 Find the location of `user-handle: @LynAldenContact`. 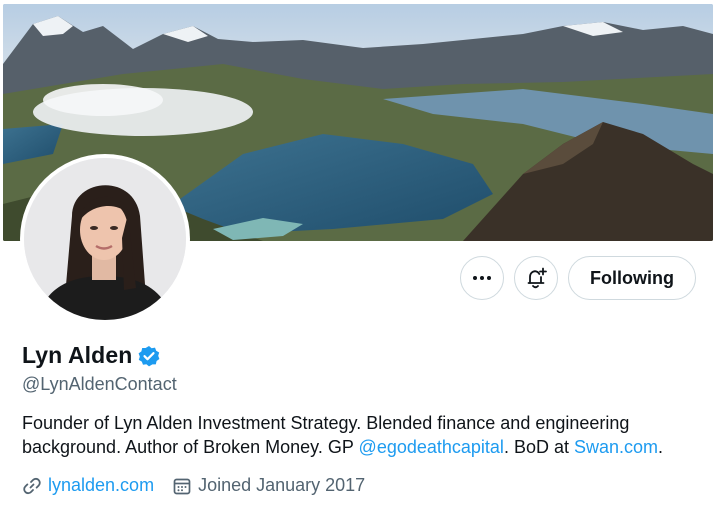

user-handle: @LynAldenContact is located at coordinates (99, 384).